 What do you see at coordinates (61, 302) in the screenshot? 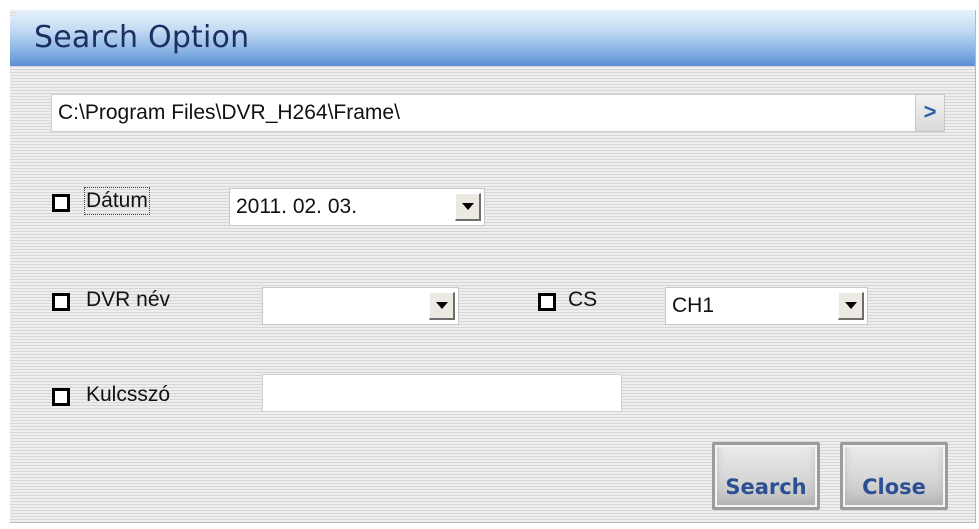
I see `dvr-name-checkbox` at bounding box center [61, 302].